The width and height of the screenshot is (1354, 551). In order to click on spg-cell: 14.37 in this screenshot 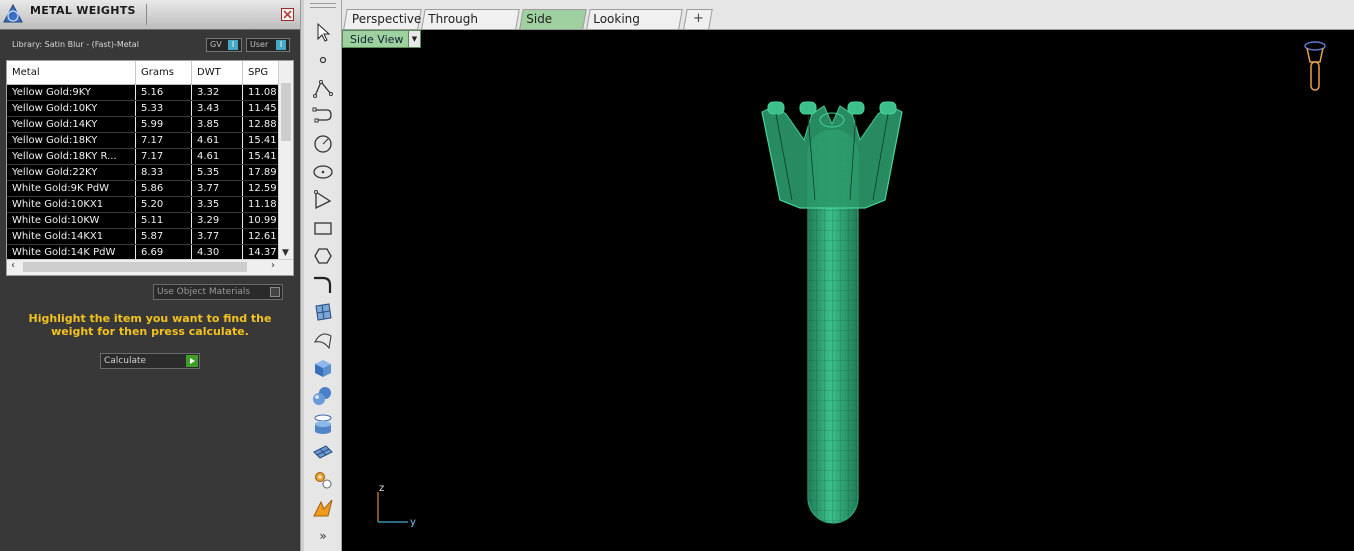, I will do `click(262, 252)`.